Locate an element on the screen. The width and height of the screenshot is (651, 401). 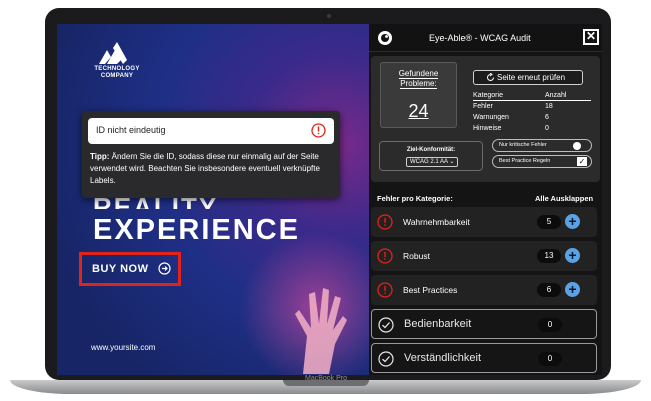
category-label: Verständlichkeit is located at coordinates (443, 358).